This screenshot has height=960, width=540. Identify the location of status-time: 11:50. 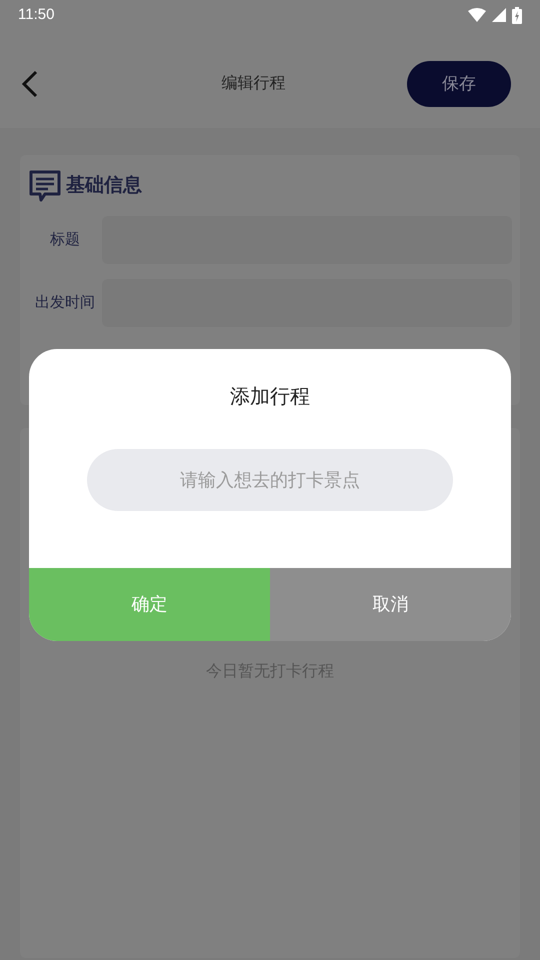
(36, 14).